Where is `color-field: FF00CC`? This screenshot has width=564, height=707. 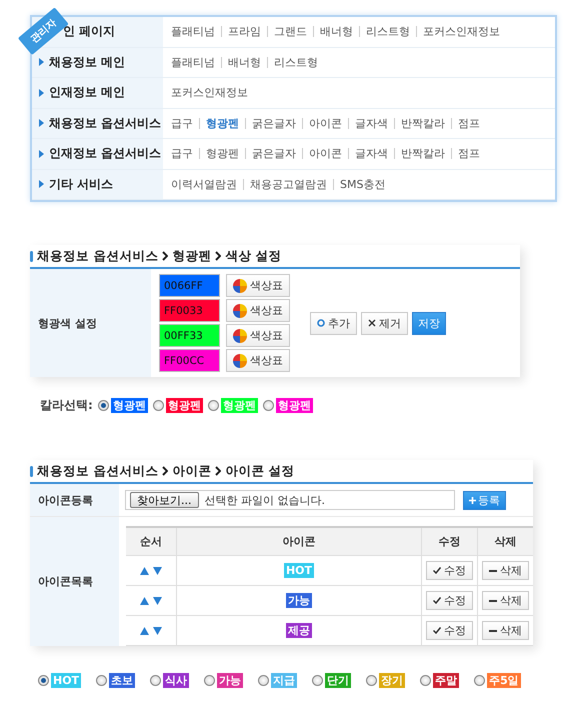 color-field: FF00CC is located at coordinates (189, 360).